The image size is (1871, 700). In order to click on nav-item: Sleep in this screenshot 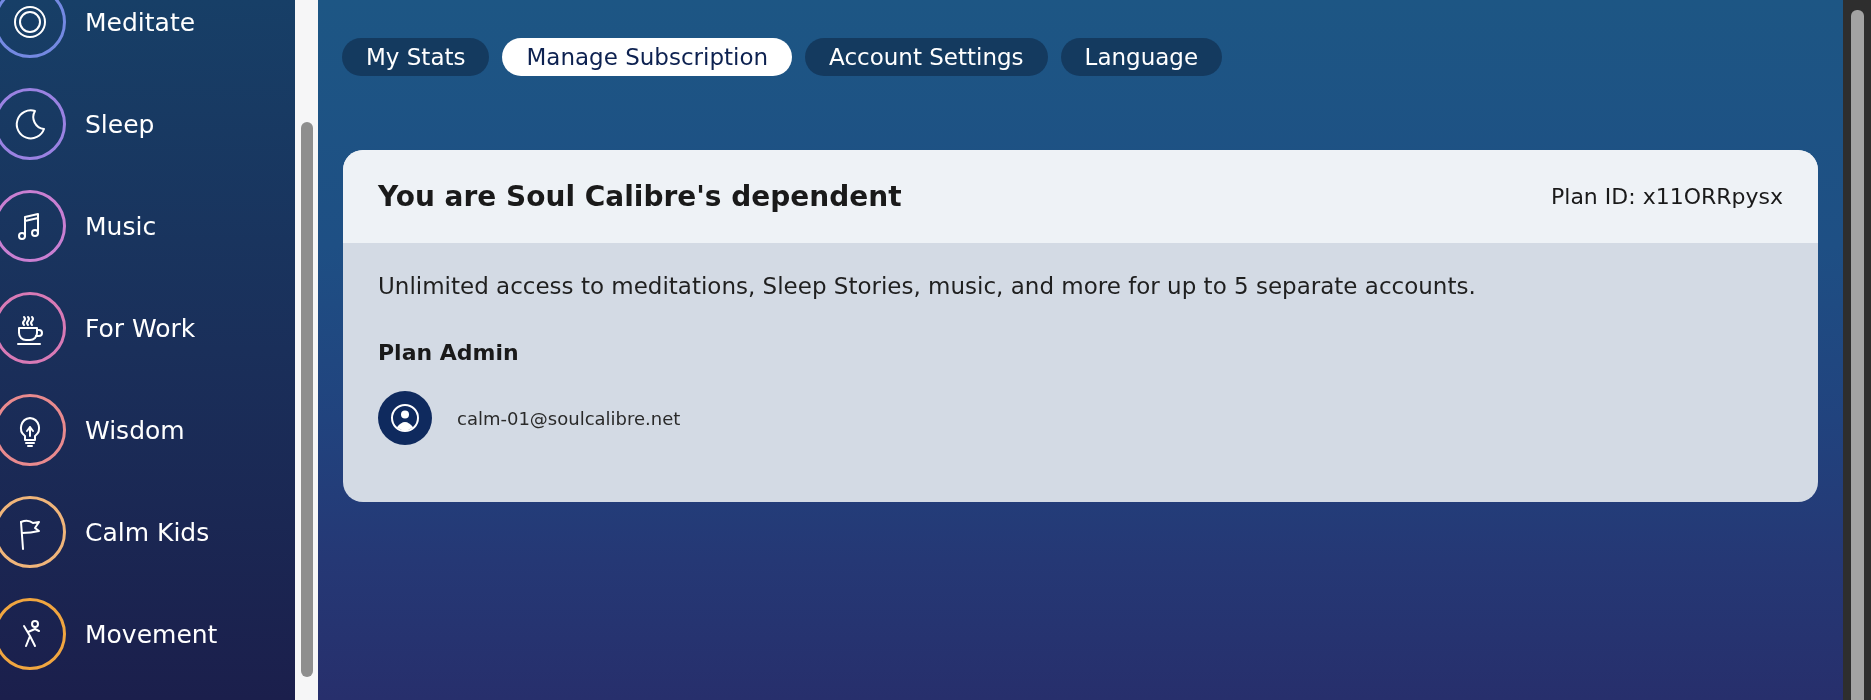, I will do `click(147, 124)`.